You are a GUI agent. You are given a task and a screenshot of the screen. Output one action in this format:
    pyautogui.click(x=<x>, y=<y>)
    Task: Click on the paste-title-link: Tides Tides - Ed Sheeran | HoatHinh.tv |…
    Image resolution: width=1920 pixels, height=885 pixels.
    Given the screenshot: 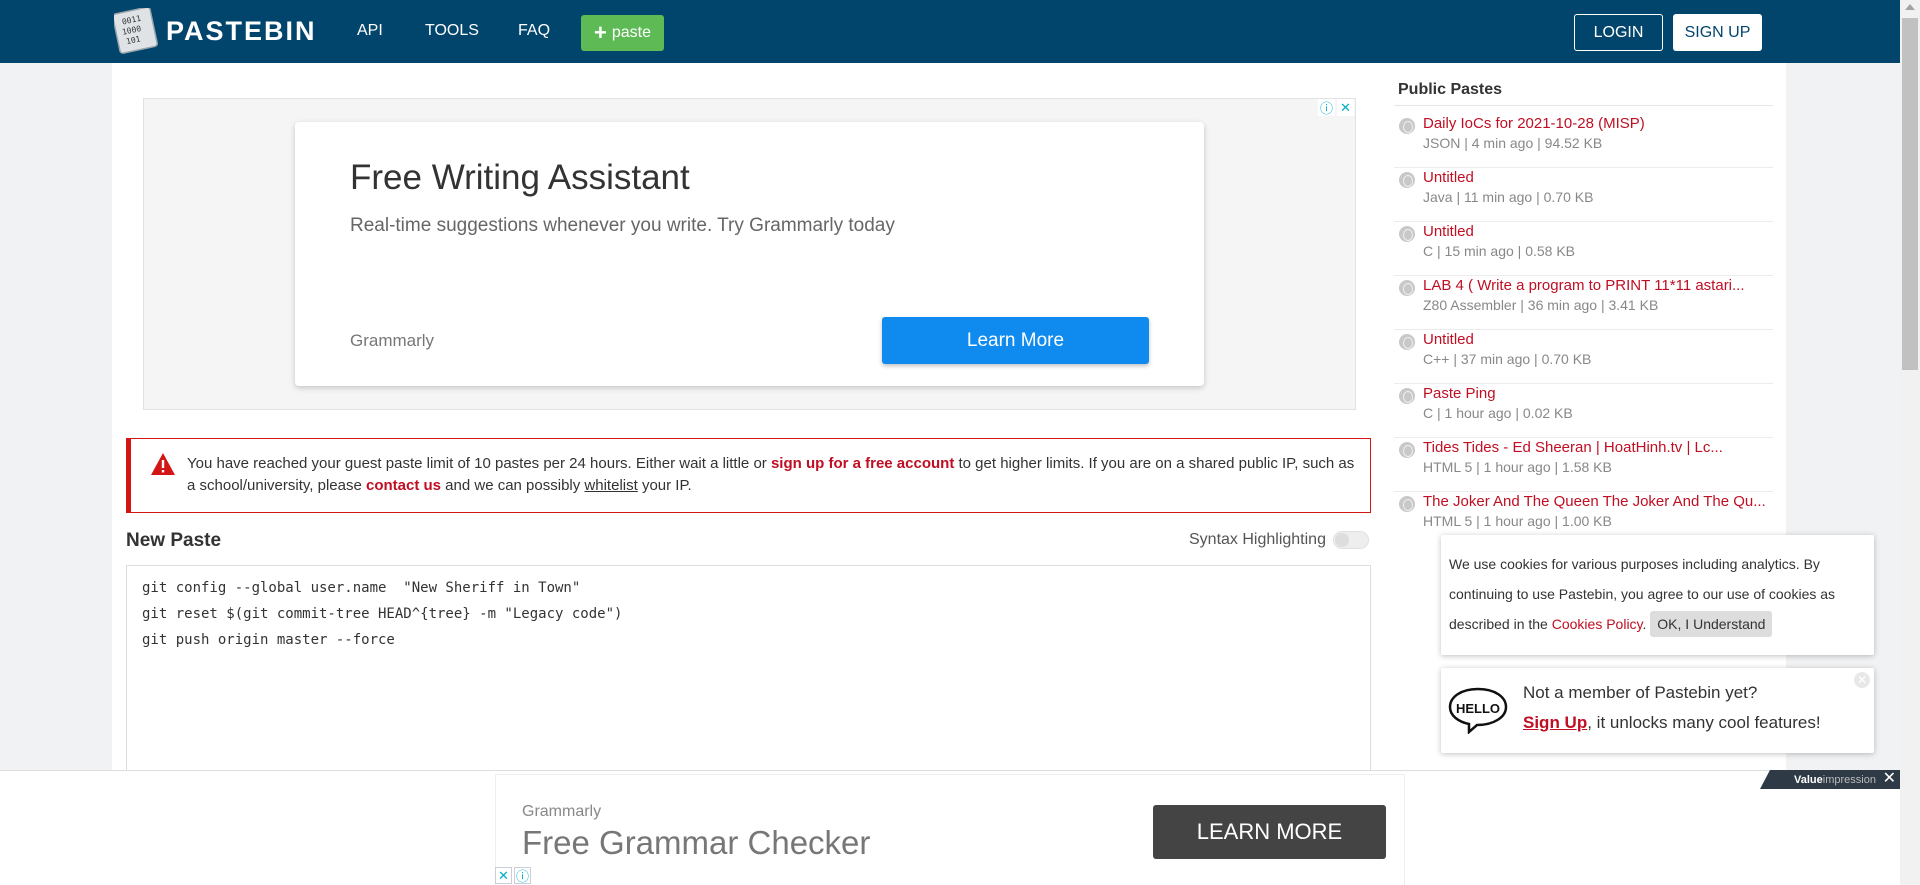 What is the action you would take?
    pyautogui.click(x=1573, y=447)
    